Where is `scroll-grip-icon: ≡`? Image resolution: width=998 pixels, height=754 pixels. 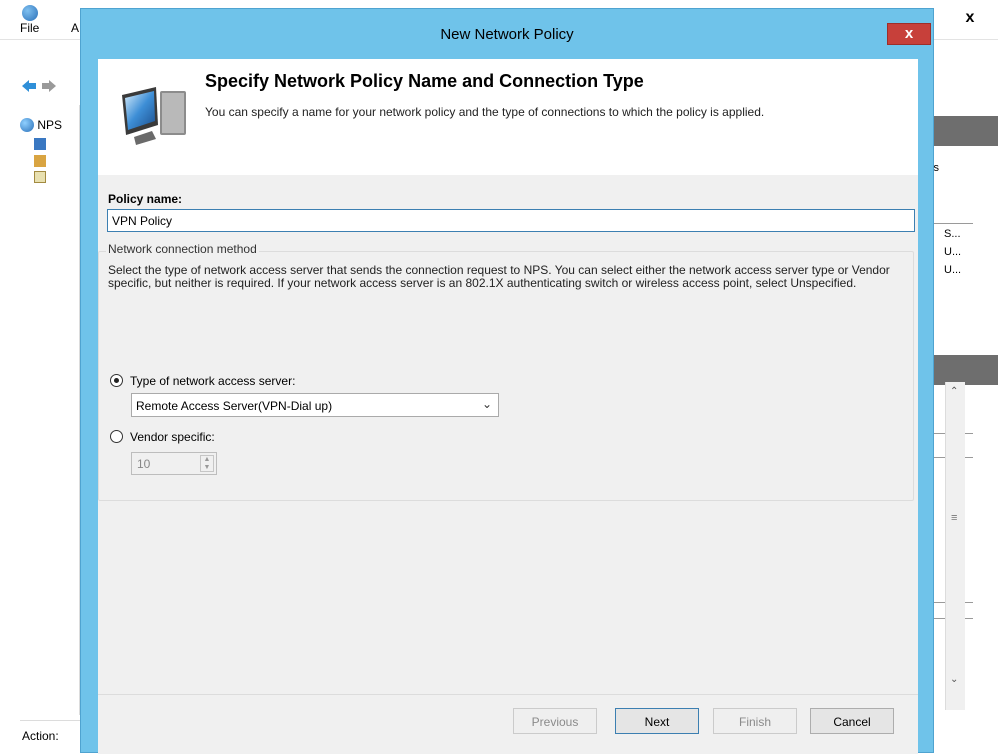
scroll-grip-icon: ≡ is located at coordinates (954, 518).